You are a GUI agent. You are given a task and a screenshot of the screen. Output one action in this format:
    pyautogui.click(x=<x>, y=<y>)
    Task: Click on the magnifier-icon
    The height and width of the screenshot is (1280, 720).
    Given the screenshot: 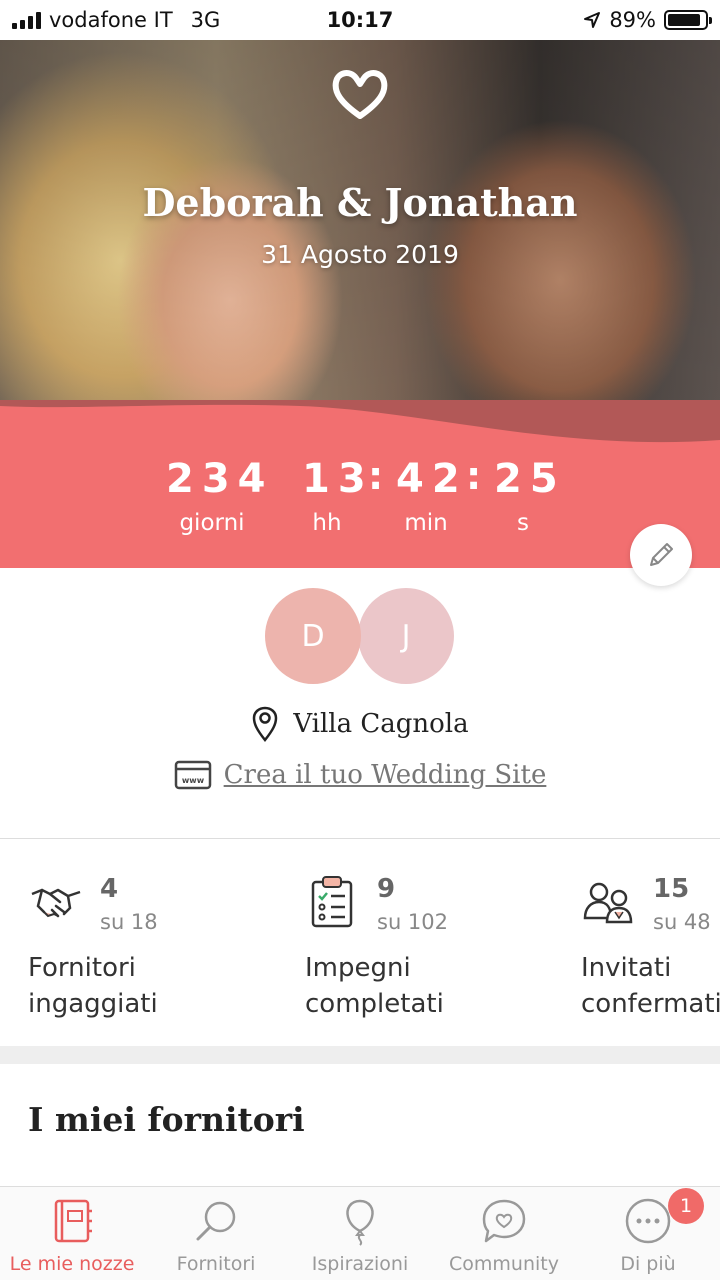 What is the action you would take?
    pyautogui.click(x=216, y=1221)
    